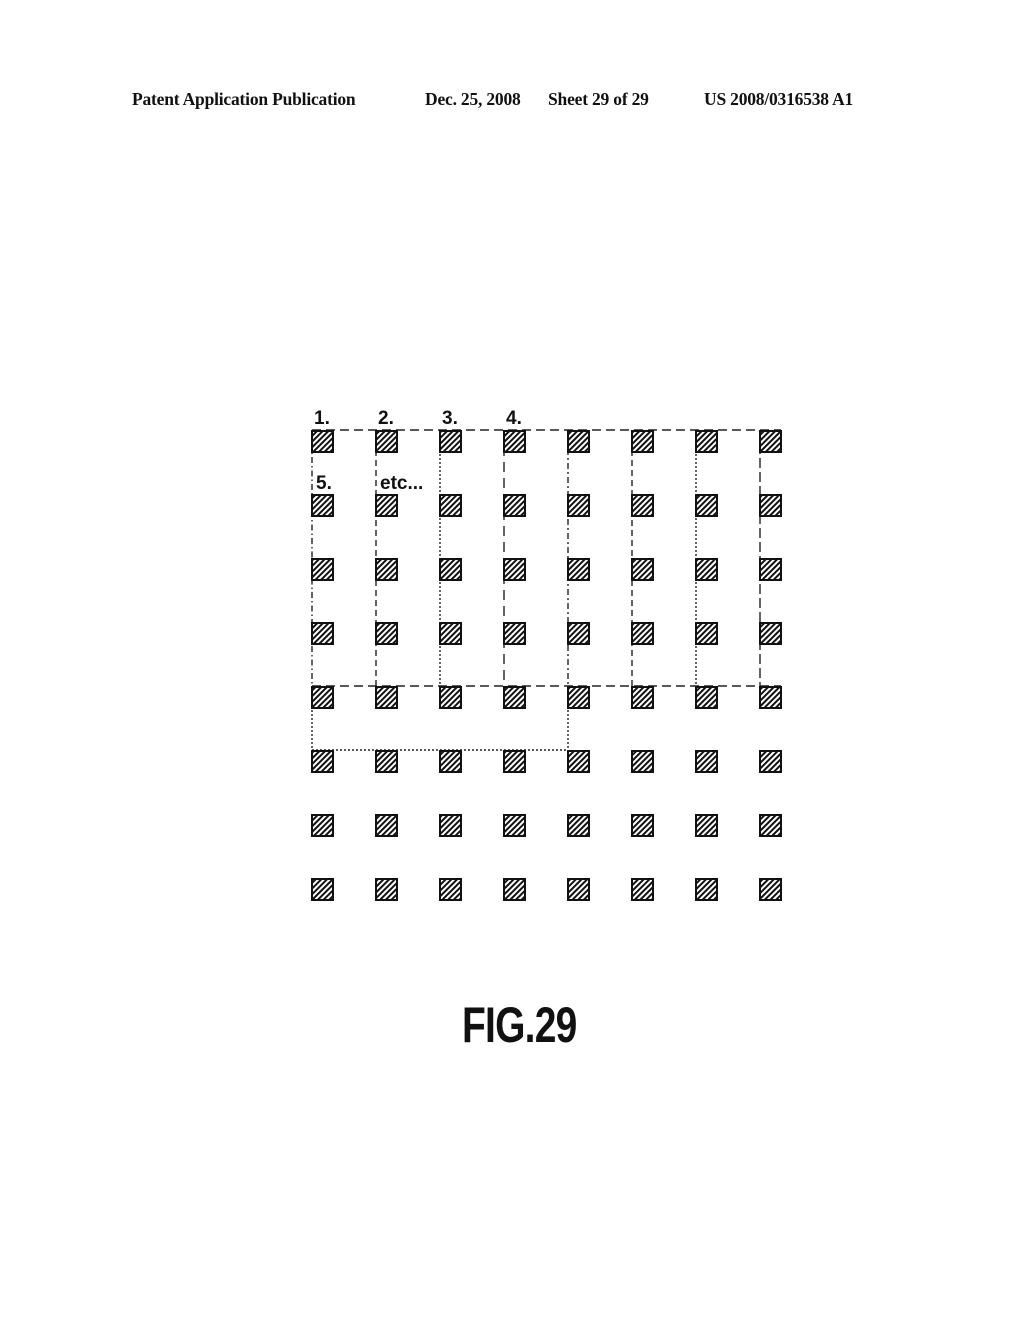 The width and height of the screenshot is (1024, 1320). What do you see at coordinates (324, 483) in the screenshot?
I see `label-5: 5.` at bounding box center [324, 483].